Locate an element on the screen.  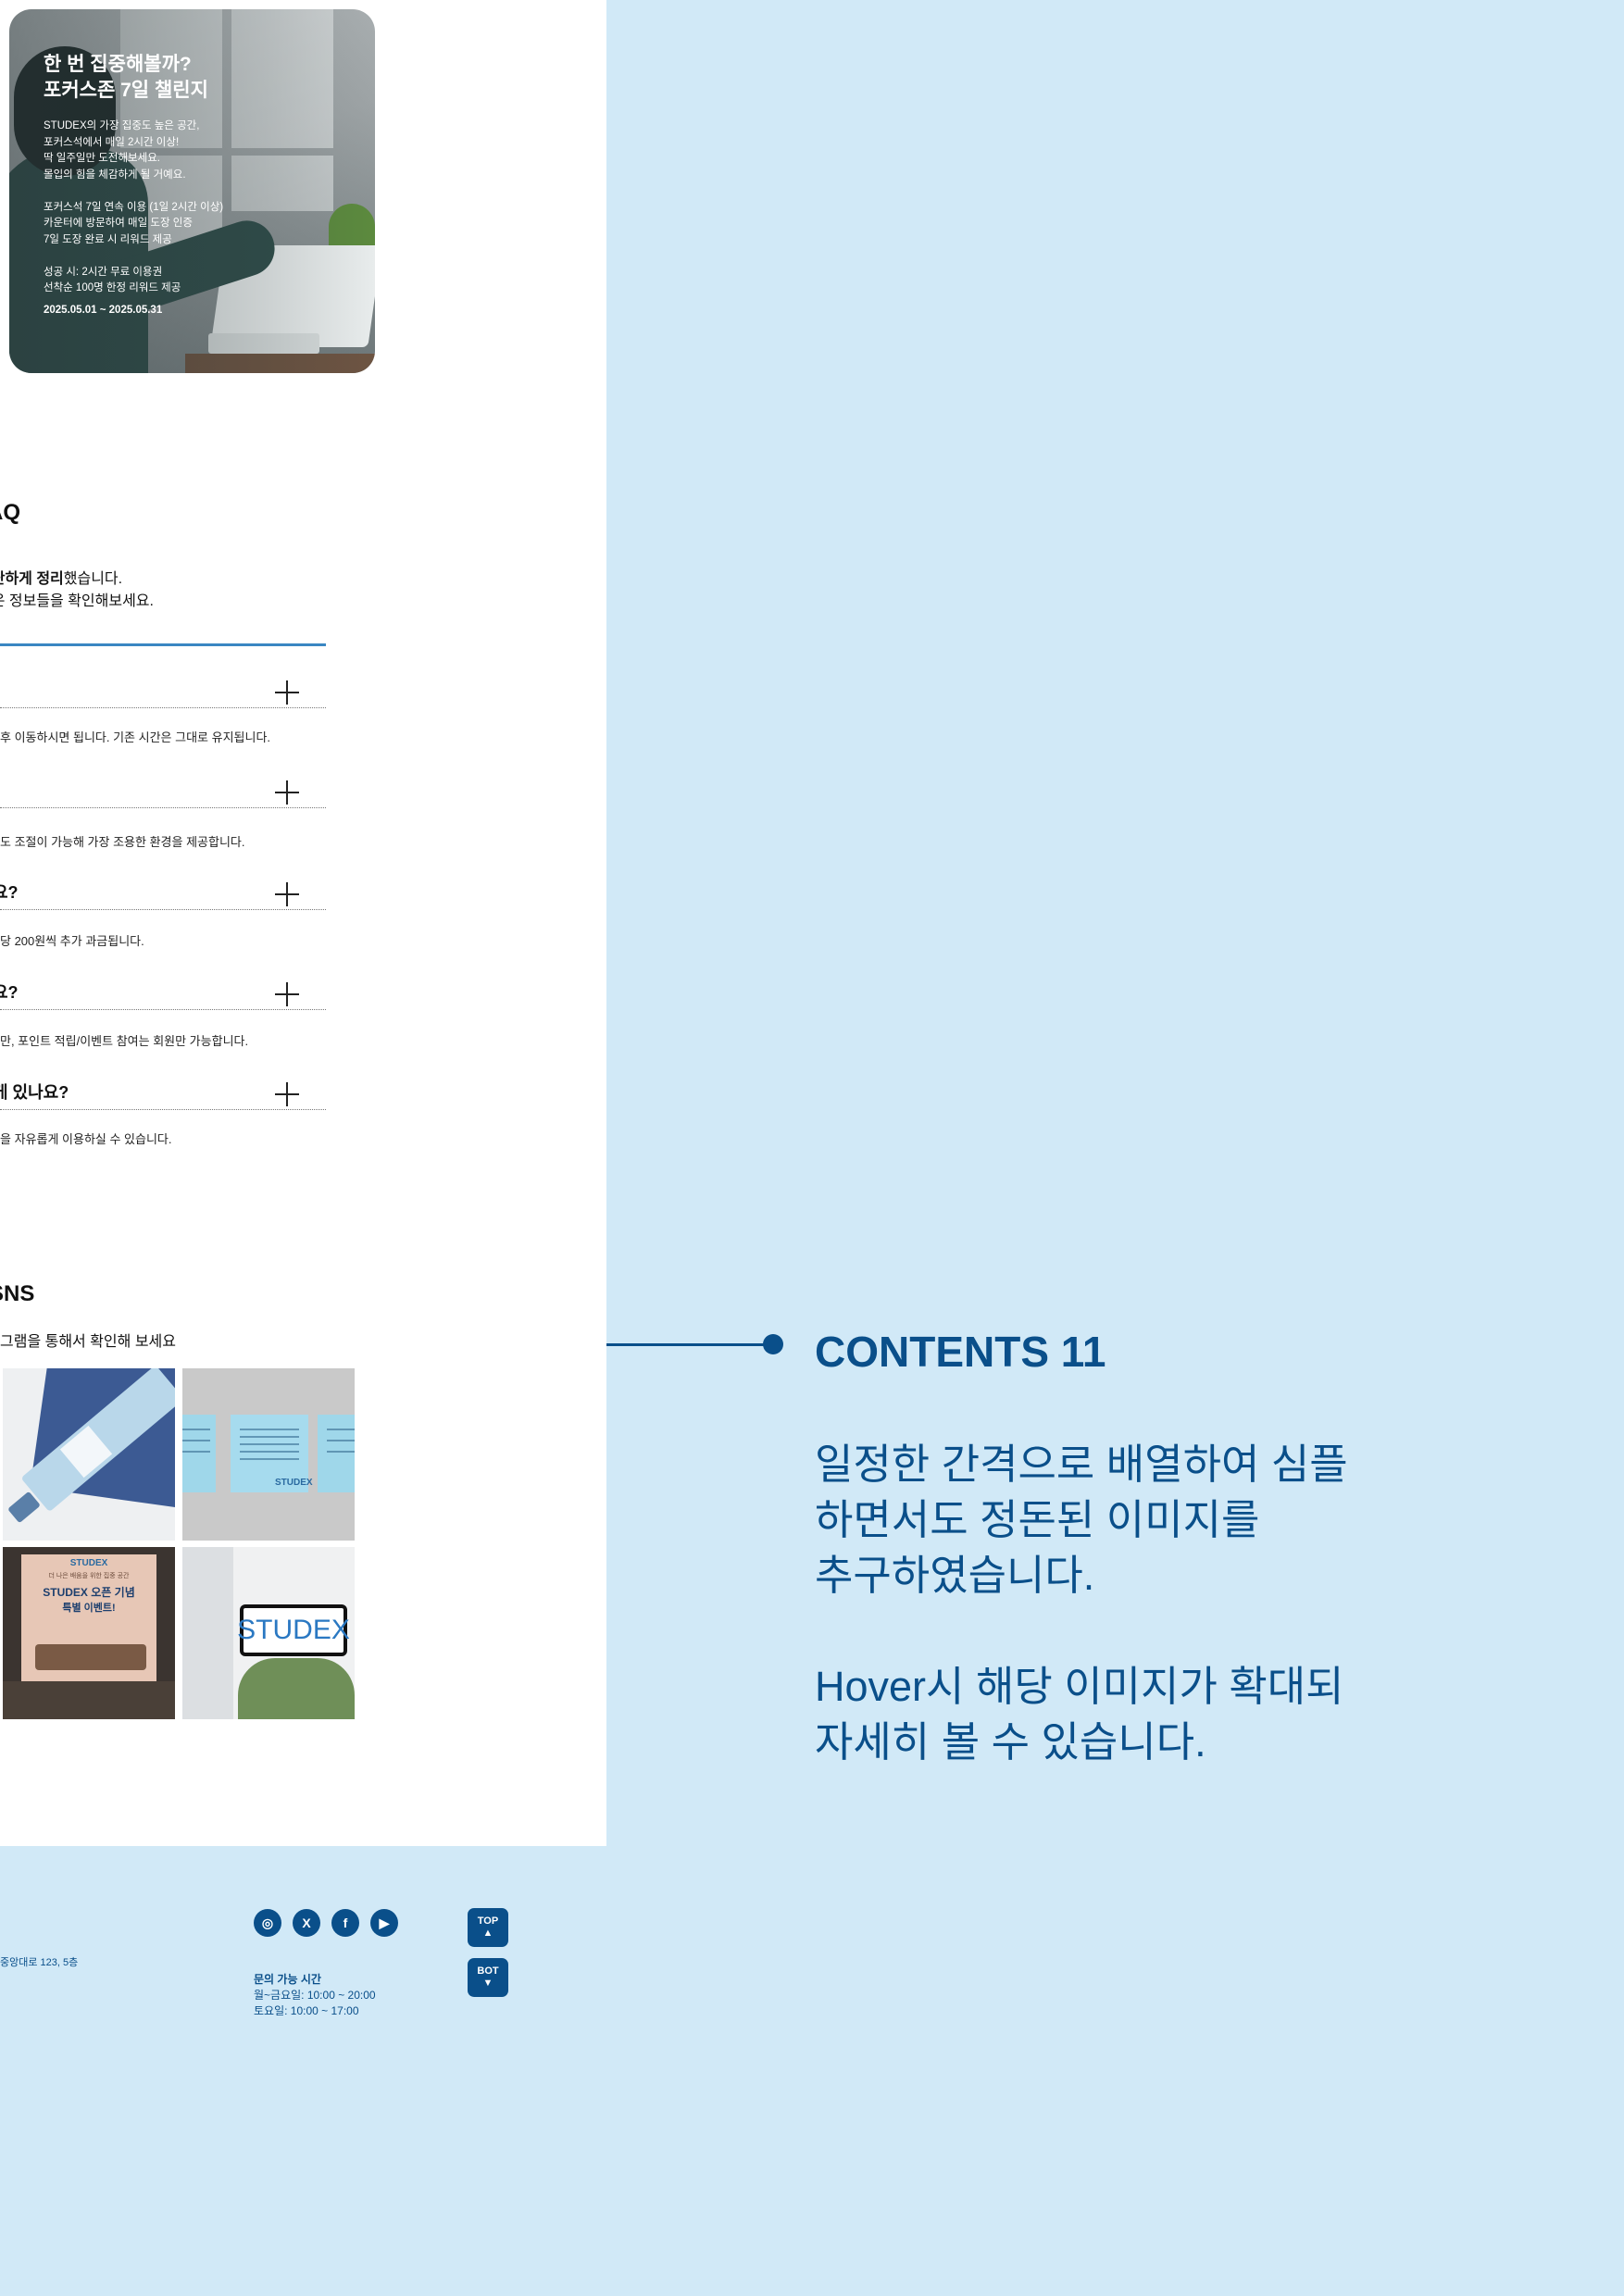
faq-intro-rest: 했습니다. is located at coordinates (93, 579).